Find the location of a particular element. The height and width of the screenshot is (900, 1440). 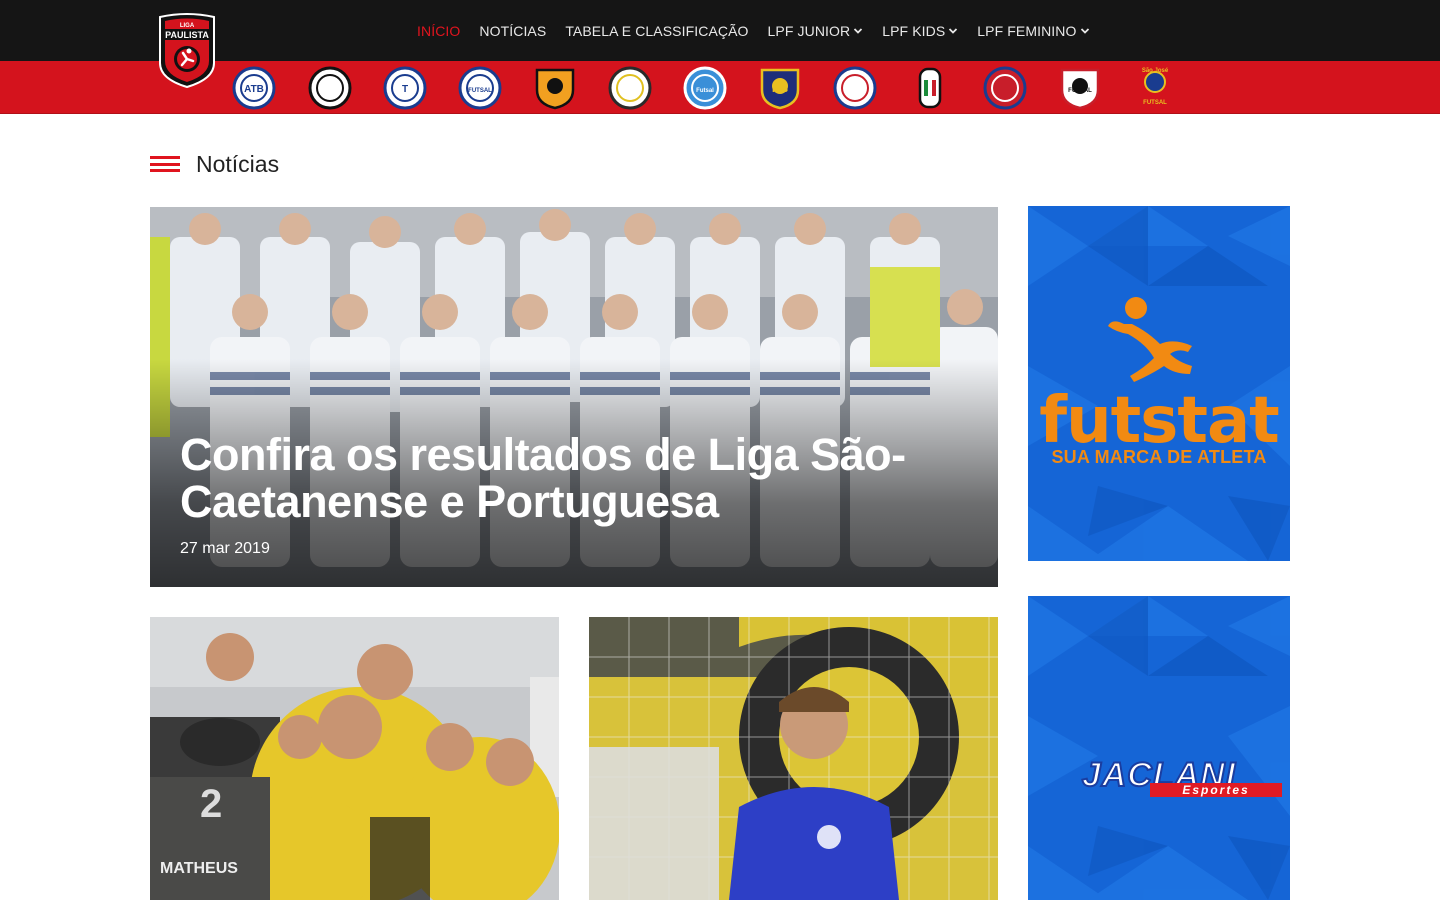

logo-name-text: PAULISTA is located at coordinates (187, 35).